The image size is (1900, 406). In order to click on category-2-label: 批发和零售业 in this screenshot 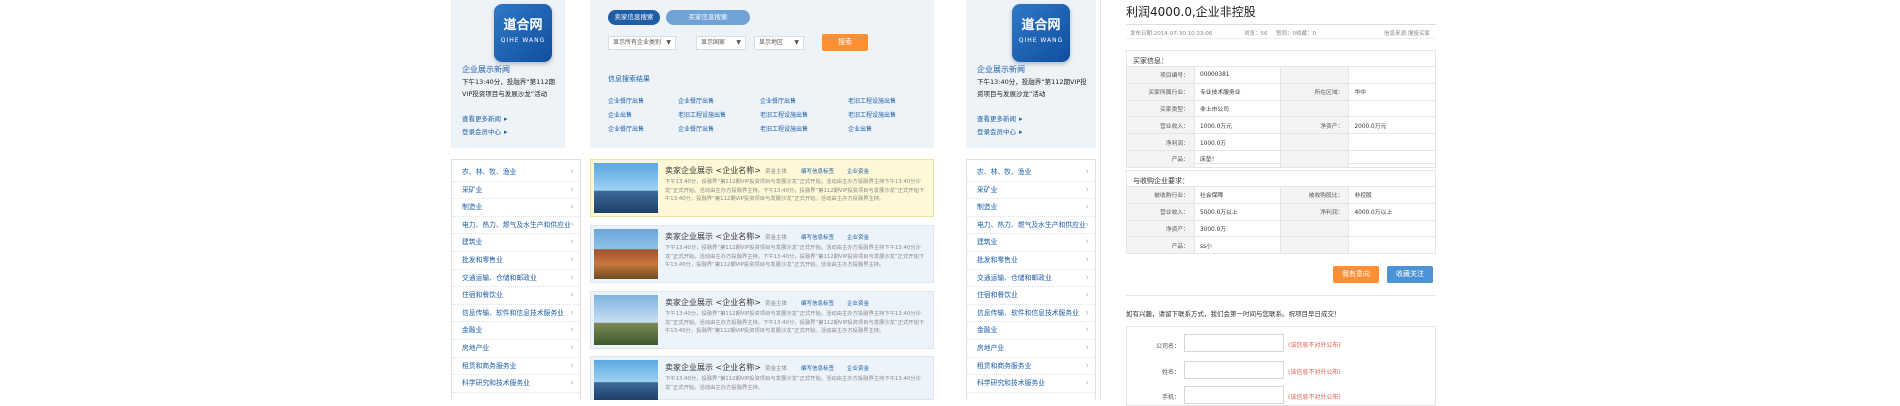, I will do `click(997, 259)`.